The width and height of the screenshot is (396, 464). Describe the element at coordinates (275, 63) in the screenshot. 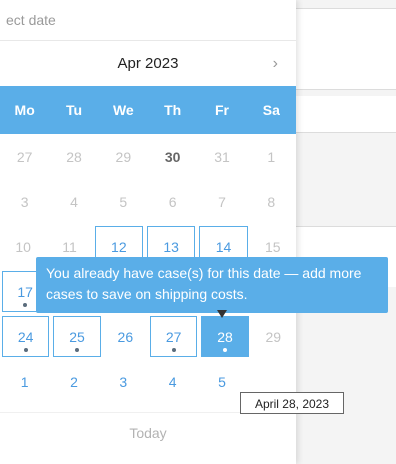

I see `next-month-button: ›` at that location.